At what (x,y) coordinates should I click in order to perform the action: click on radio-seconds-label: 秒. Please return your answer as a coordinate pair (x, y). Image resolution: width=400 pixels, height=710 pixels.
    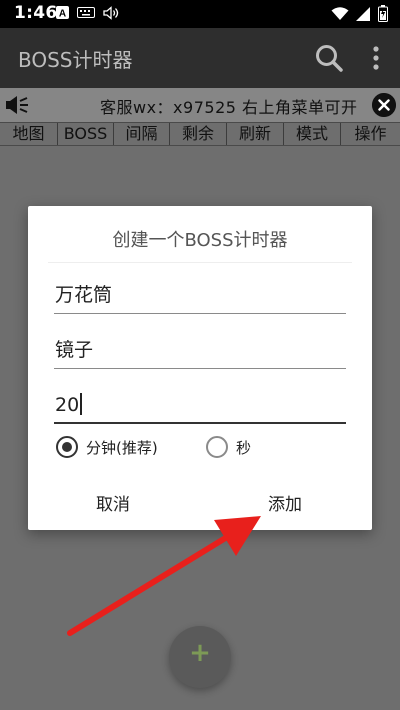
    Looking at the image, I should click on (244, 447).